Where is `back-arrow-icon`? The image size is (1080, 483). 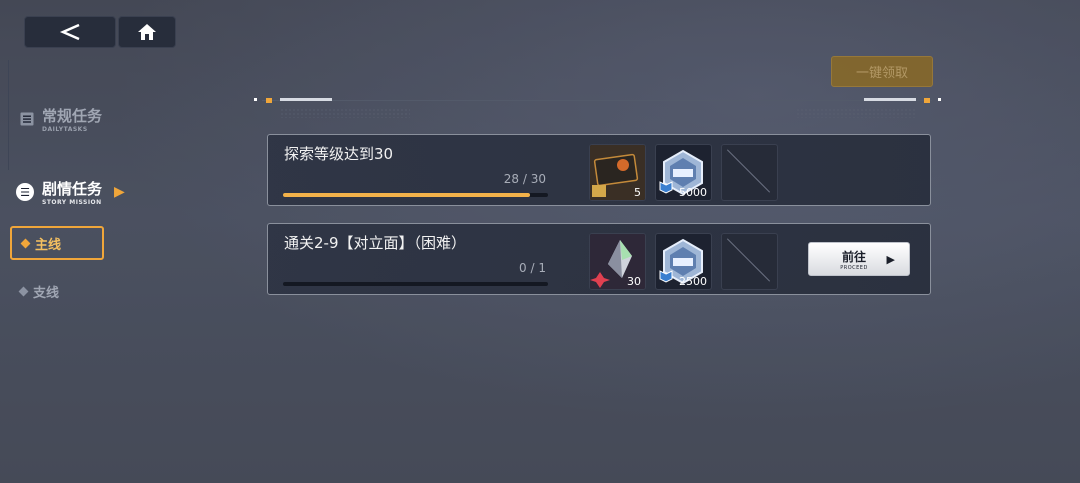 back-arrow-icon is located at coordinates (69, 32).